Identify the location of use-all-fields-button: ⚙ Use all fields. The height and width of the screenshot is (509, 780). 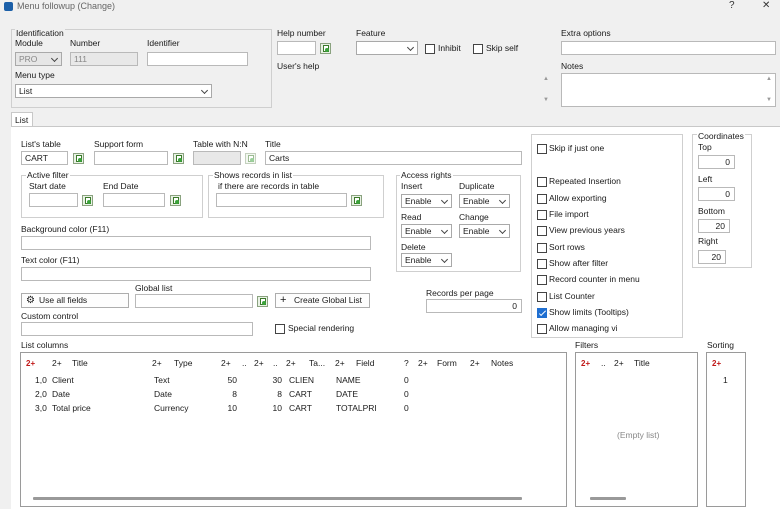
(75, 300).